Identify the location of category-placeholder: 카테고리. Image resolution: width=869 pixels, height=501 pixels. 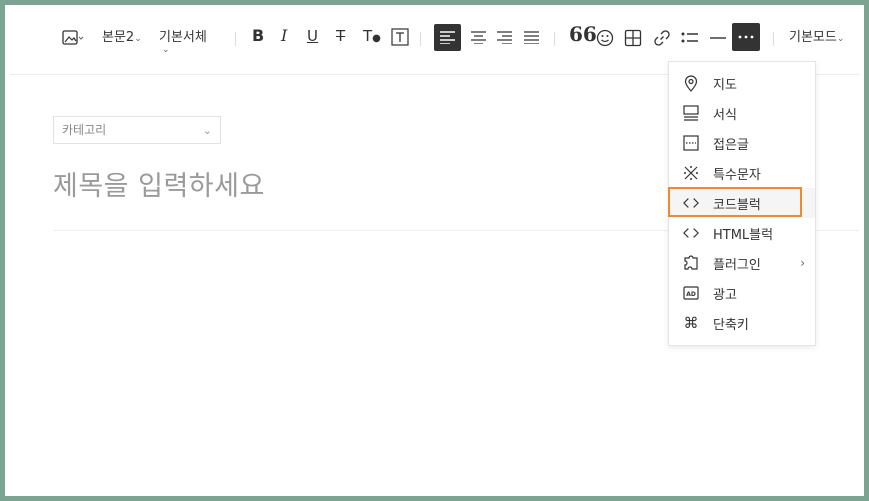
(84, 130).